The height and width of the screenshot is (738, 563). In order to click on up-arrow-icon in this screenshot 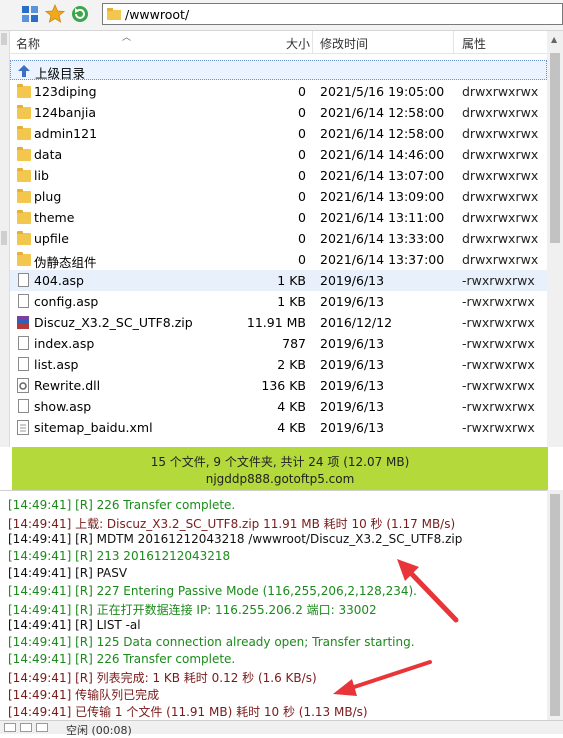, I will do `click(24, 71)`.